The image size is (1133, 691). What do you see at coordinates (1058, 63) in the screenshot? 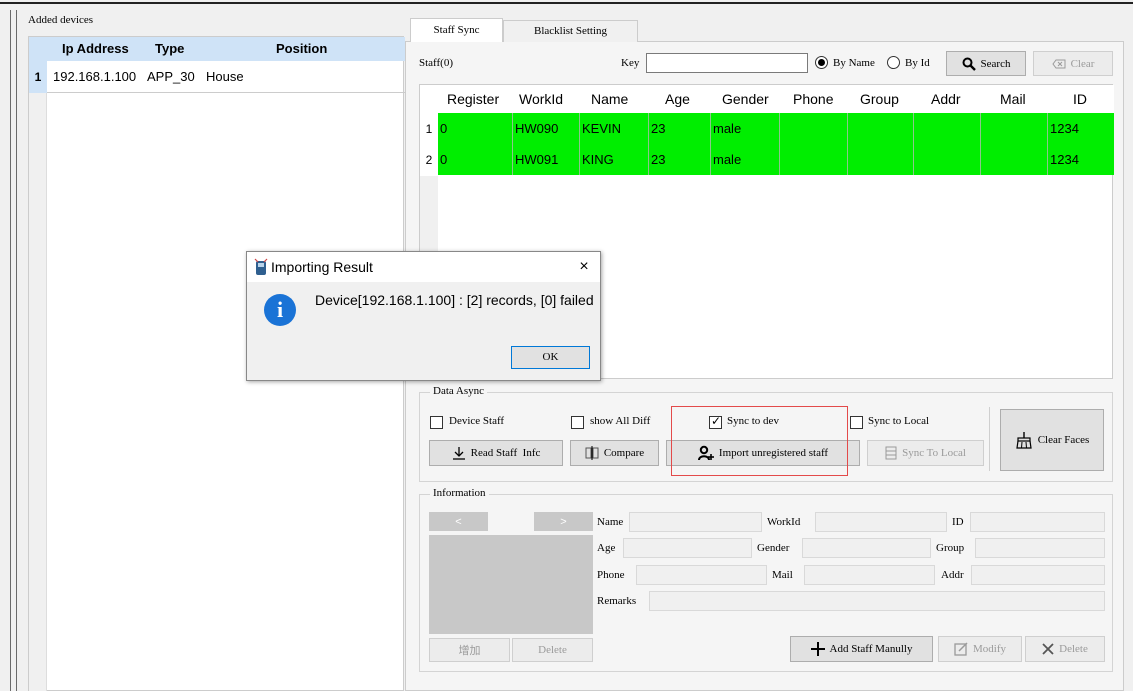
I see `backspace-icon` at bounding box center [1058, 63].